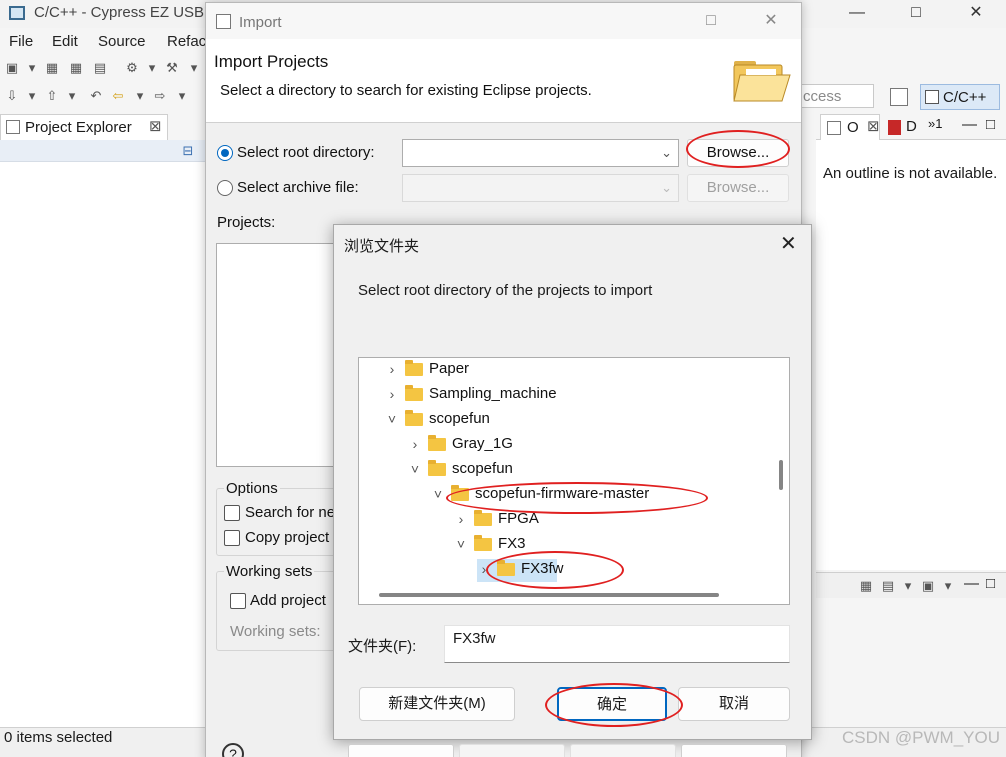  What do you see at coordinates (899, 97) in the screenshot?
I see `open-perspective-icon` at bounding box center [899, 97].